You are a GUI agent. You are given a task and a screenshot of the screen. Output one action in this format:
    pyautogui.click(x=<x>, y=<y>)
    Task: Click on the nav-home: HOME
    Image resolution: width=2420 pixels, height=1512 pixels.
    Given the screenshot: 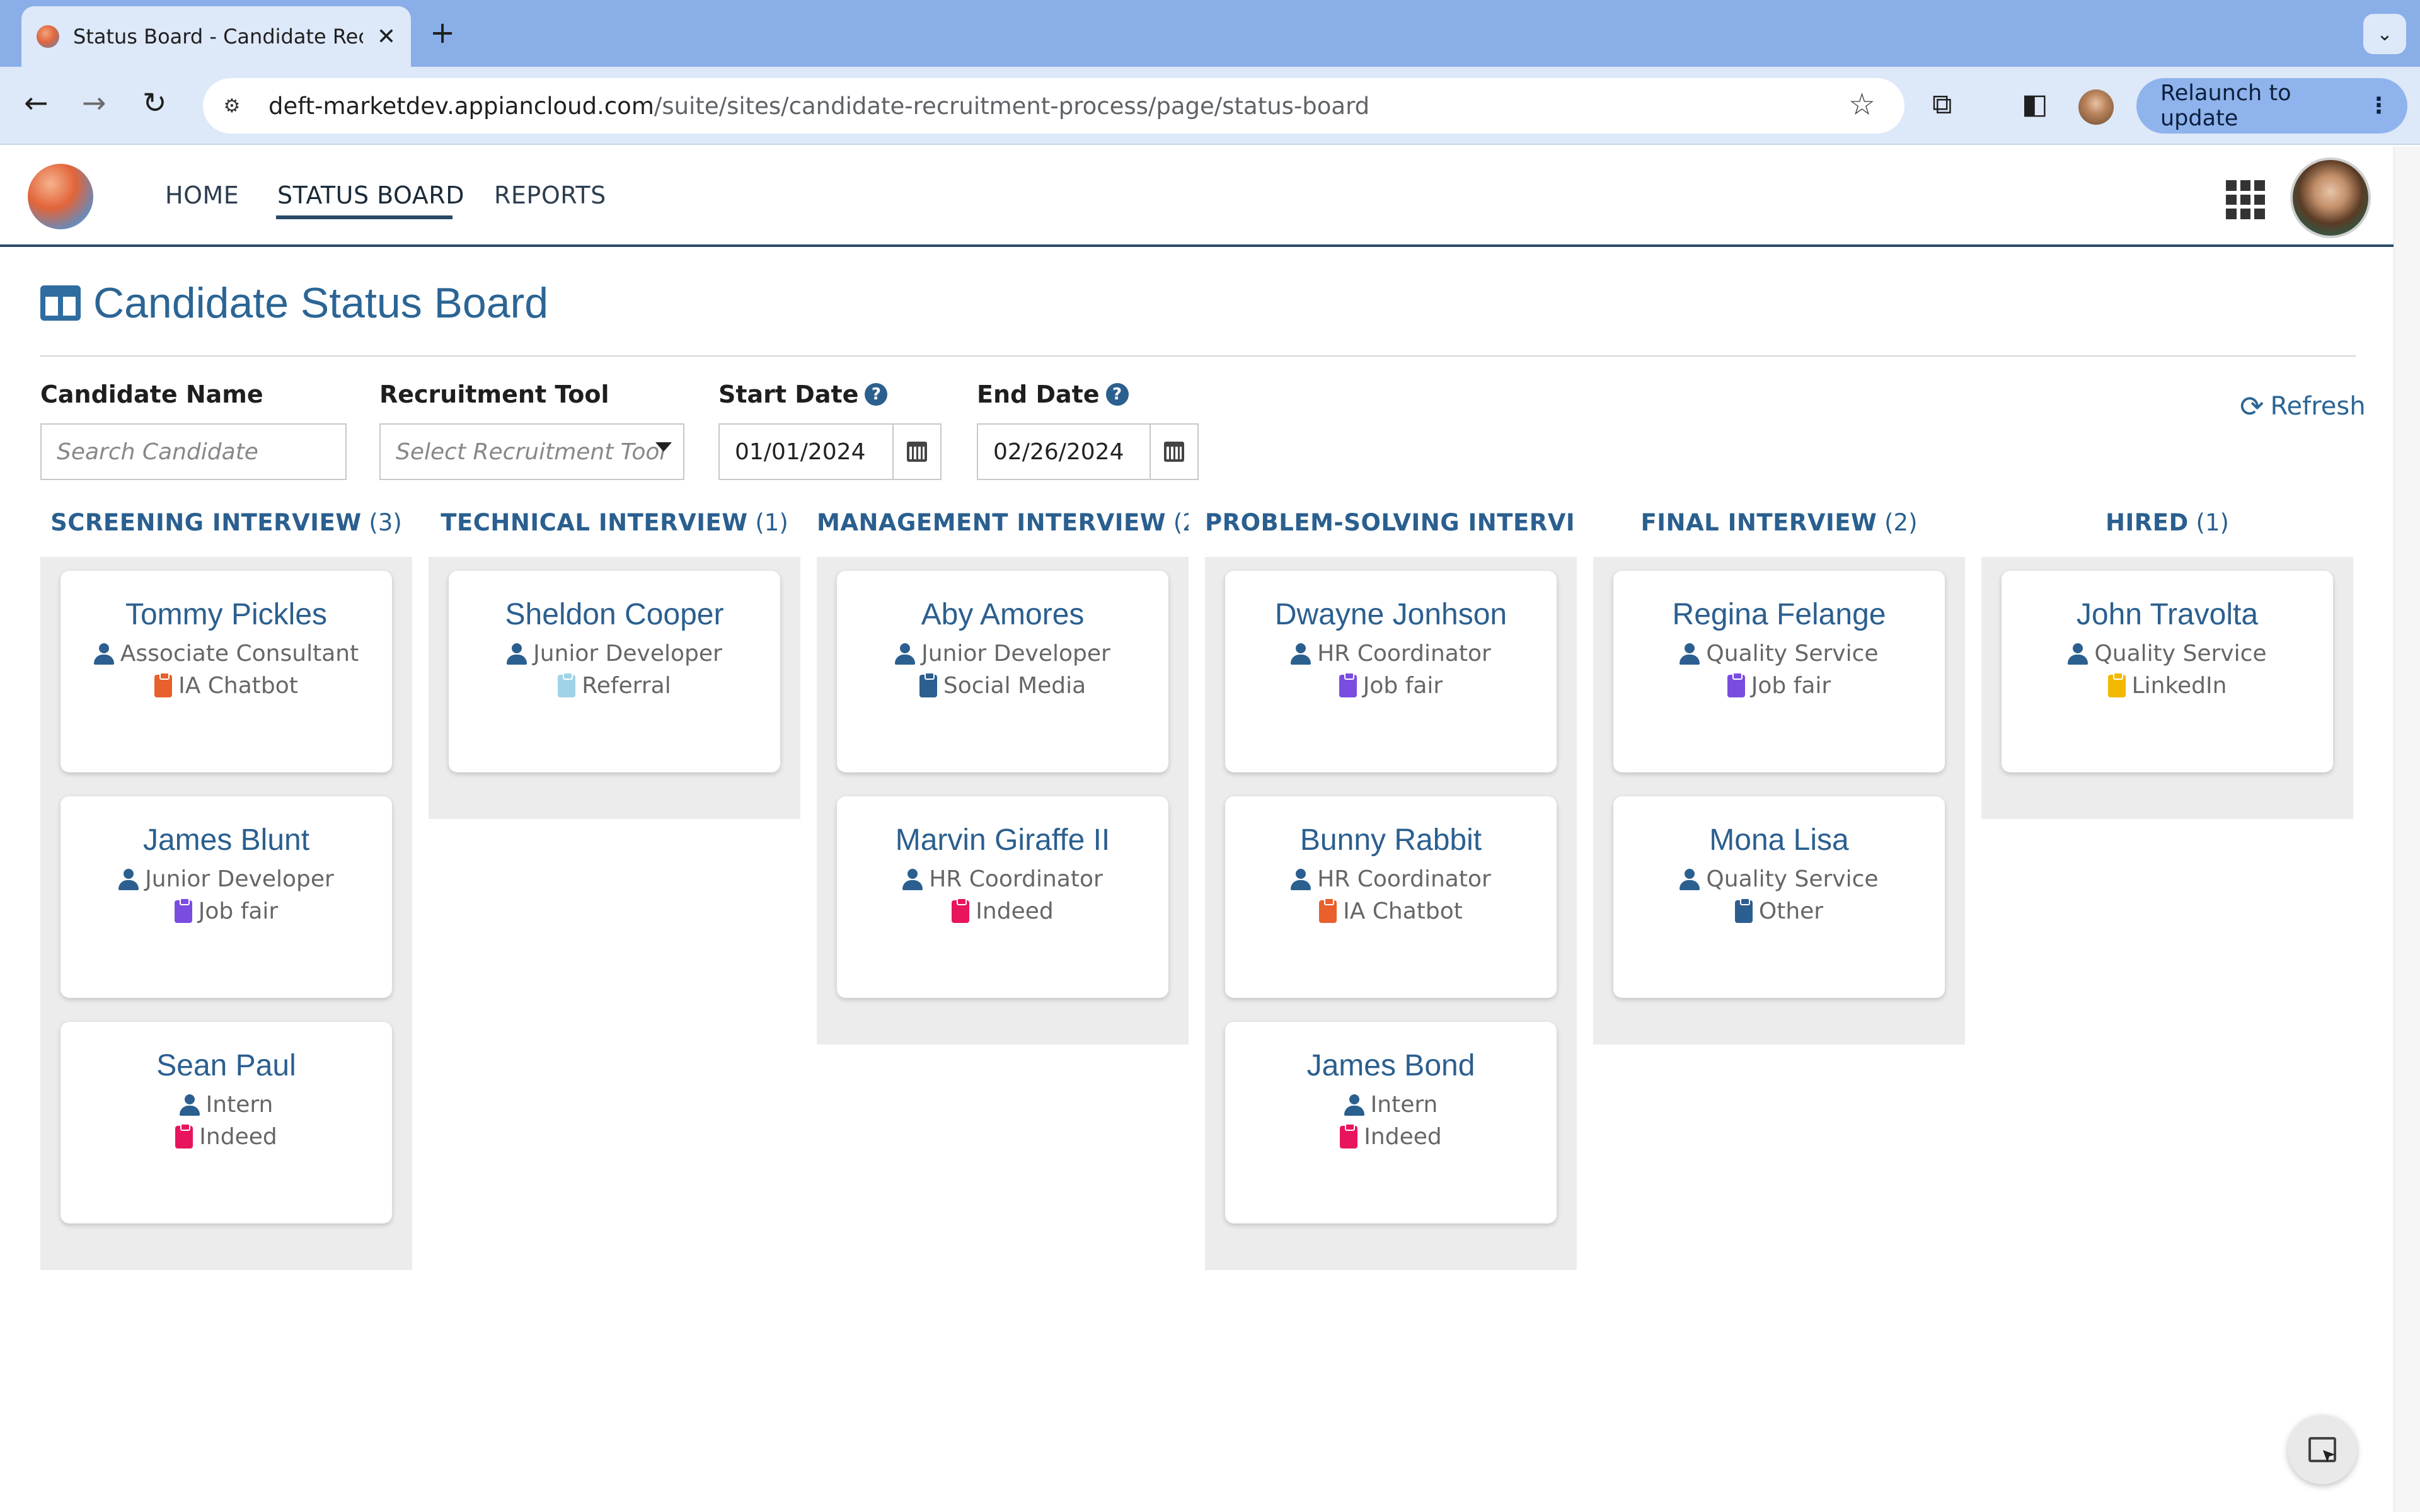 What is the action you would take?
    pyautogui.click(x=202, y=195)
    